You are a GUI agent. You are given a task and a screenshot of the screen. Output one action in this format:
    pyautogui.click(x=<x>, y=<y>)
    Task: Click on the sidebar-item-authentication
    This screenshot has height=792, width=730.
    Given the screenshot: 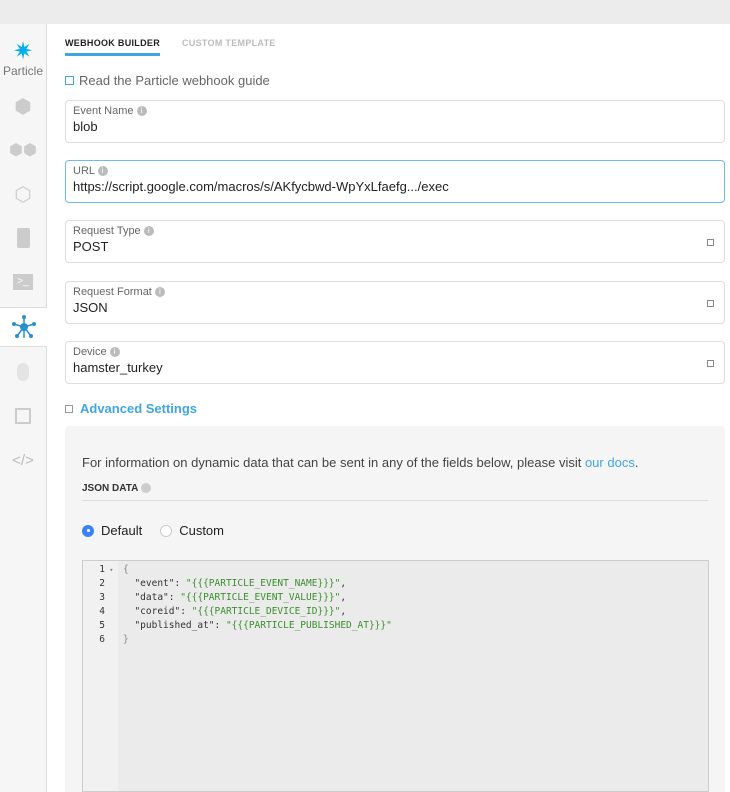 What is the action you would take?
    pyautogui.click(x=23, y=372)
    